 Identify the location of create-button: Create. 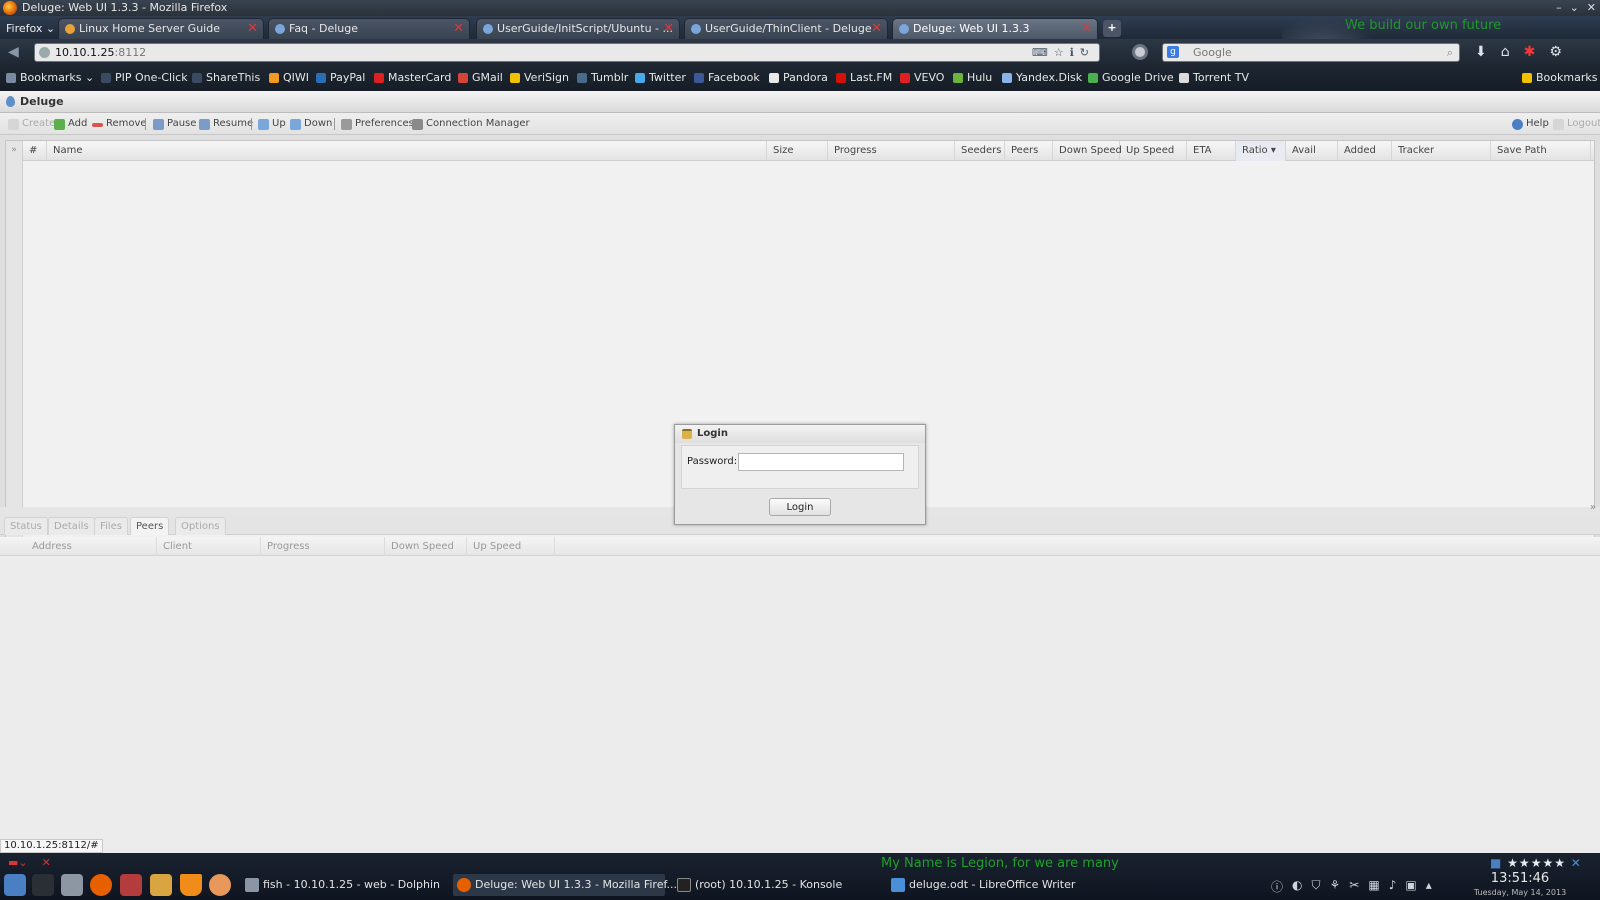
(31, 124).